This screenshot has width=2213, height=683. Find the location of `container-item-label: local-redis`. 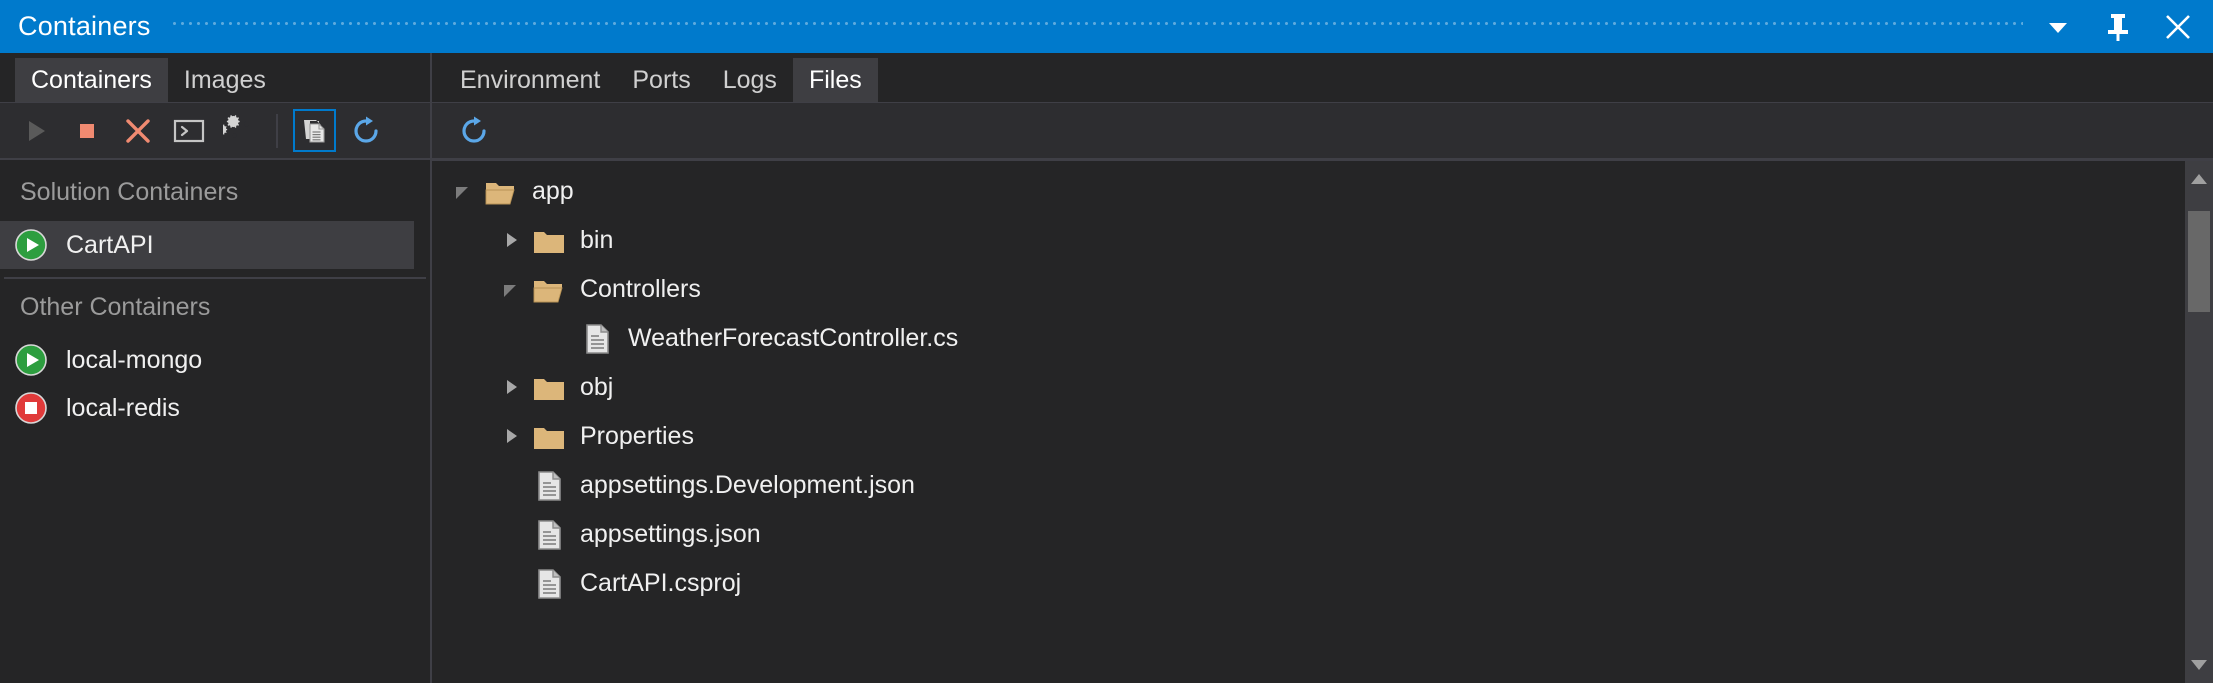

container-item-label: local-redis is located at coordinates (123, 407).